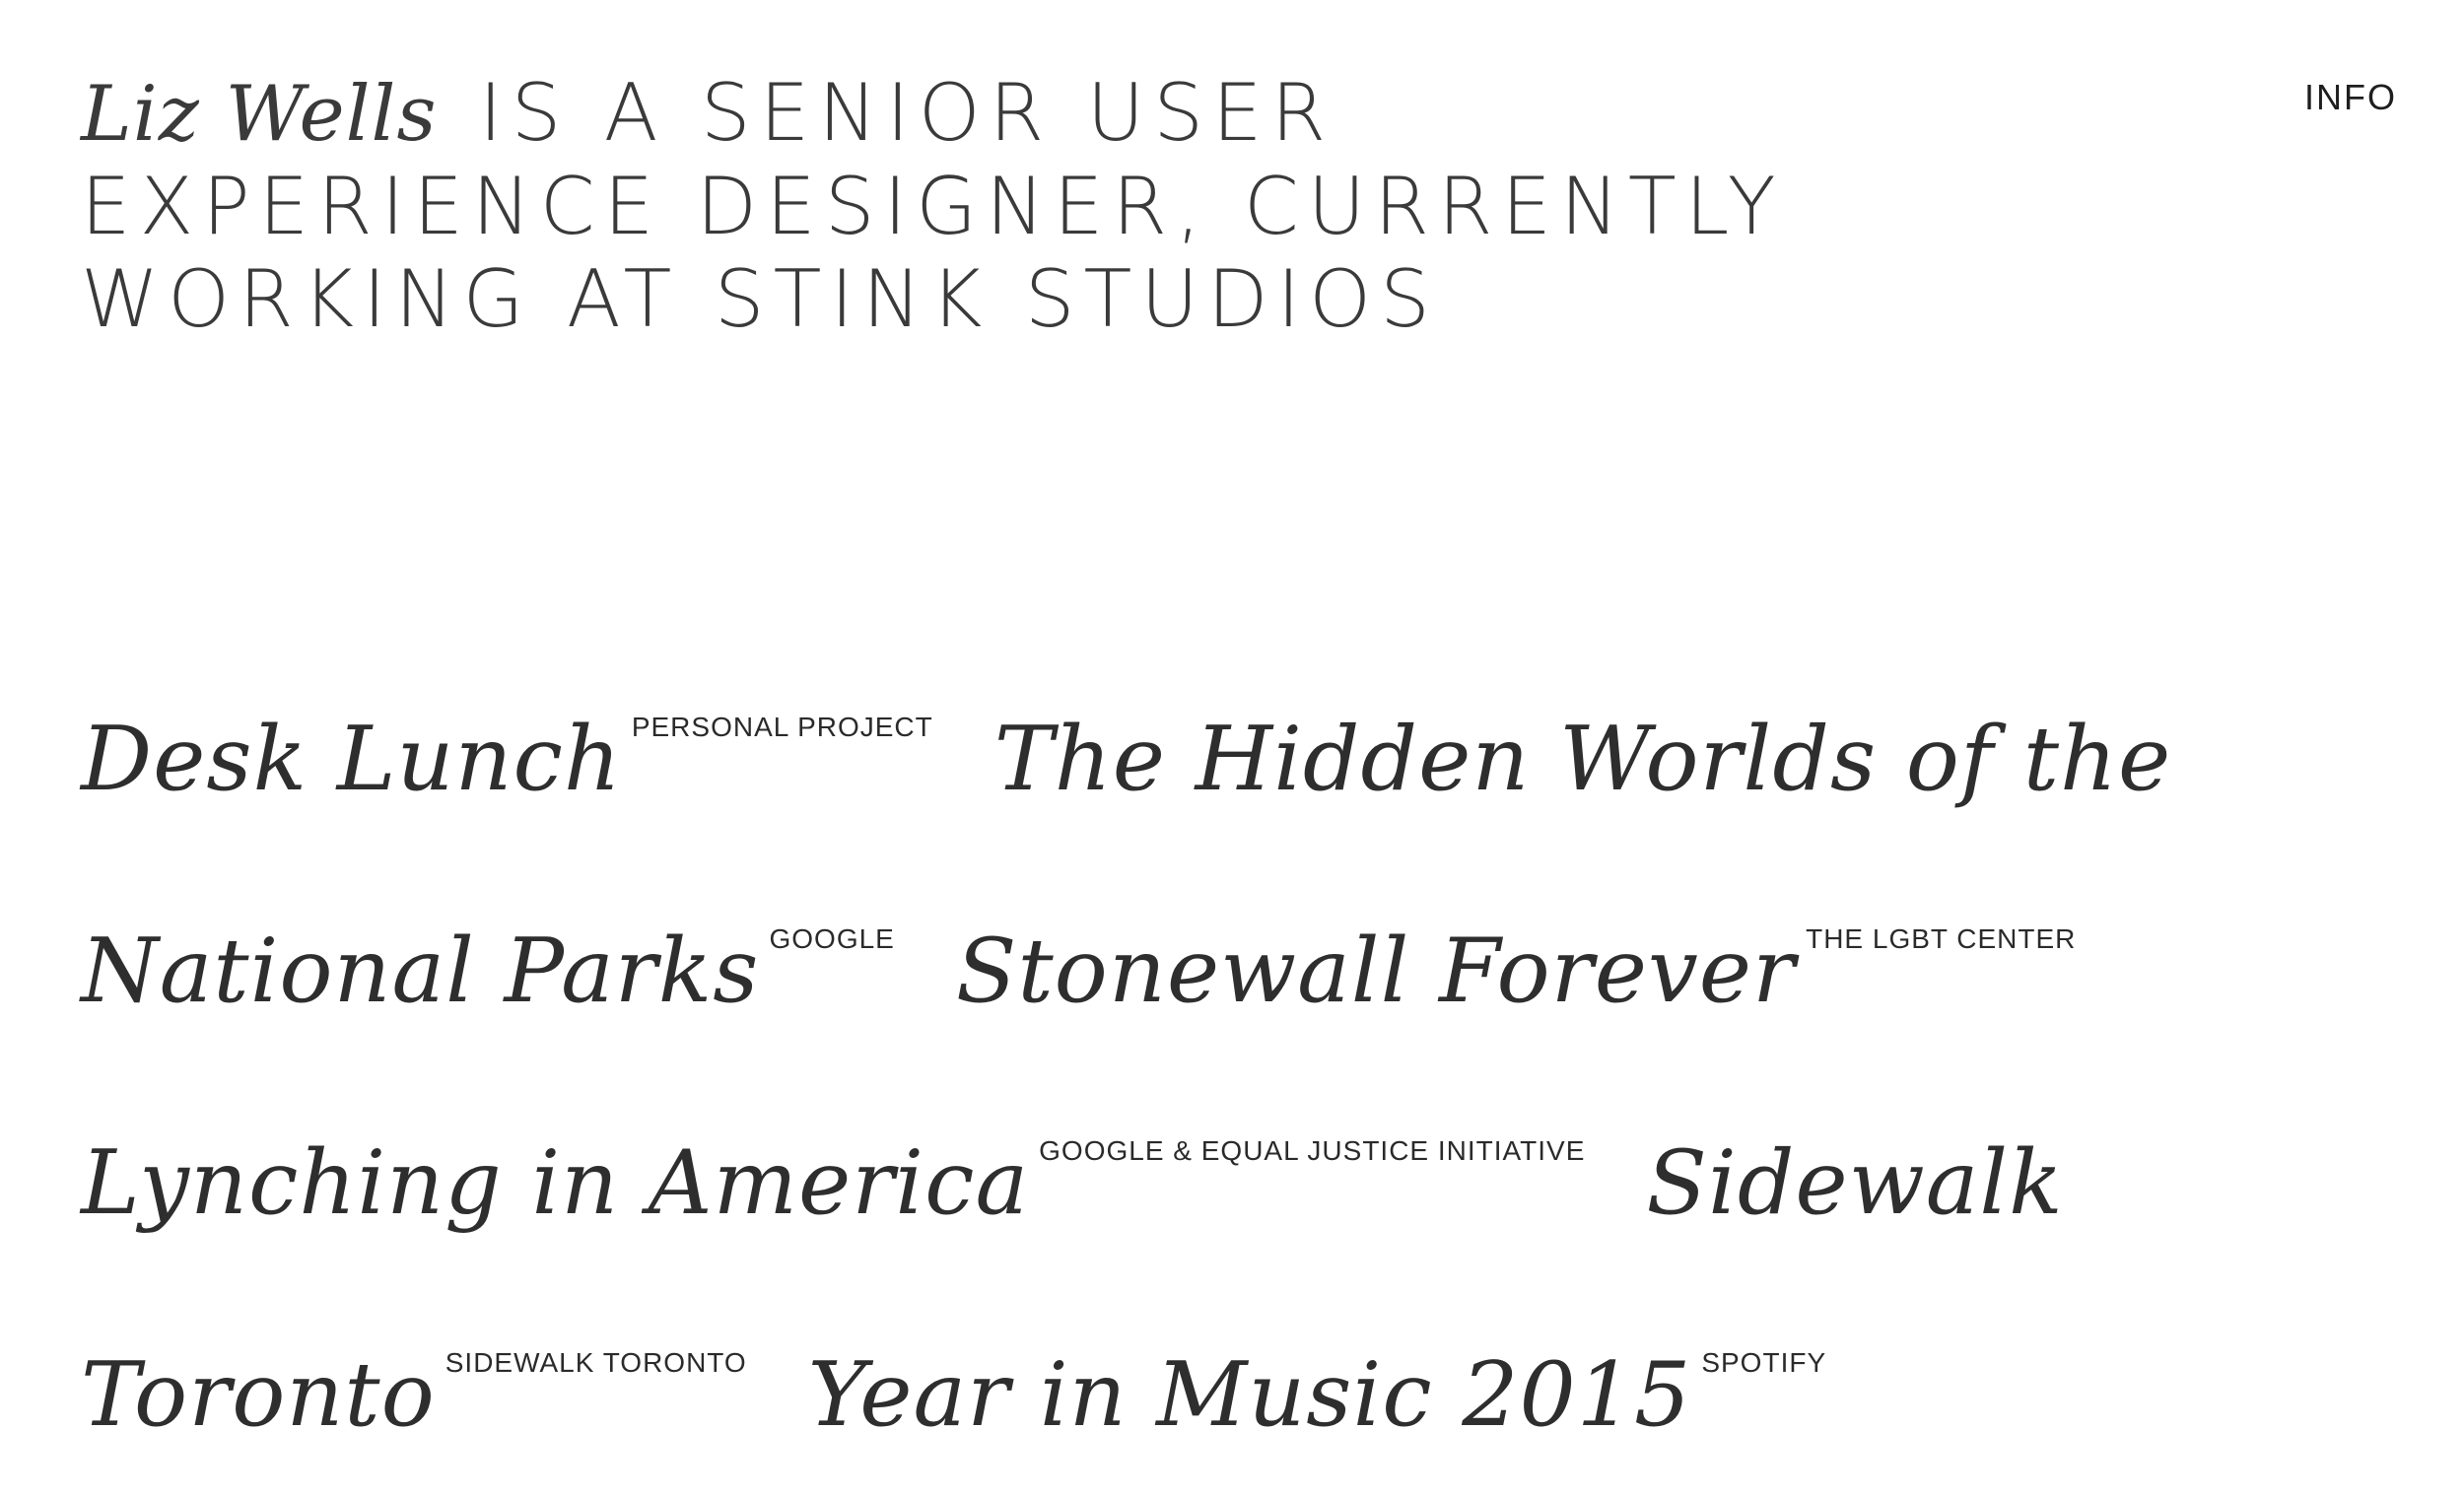 Image resolution: width=2464 pixels, height=1498 pixels. What do you see at coordinates (832, 938) in the screenshot?
I see `project-client: GOOGLE` at bounding box center [832, 938].